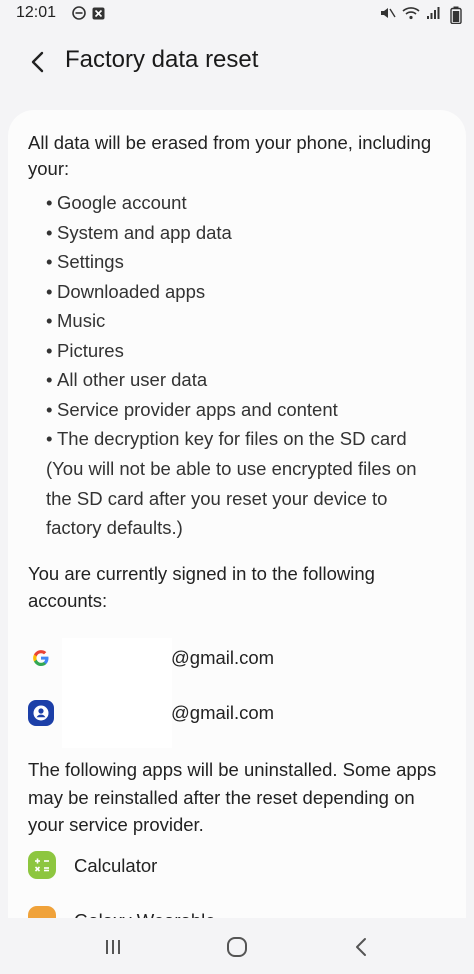 Image resolution: width=474 pixels, height=974 pixels. I want to click on back-button, so click(38, 62).